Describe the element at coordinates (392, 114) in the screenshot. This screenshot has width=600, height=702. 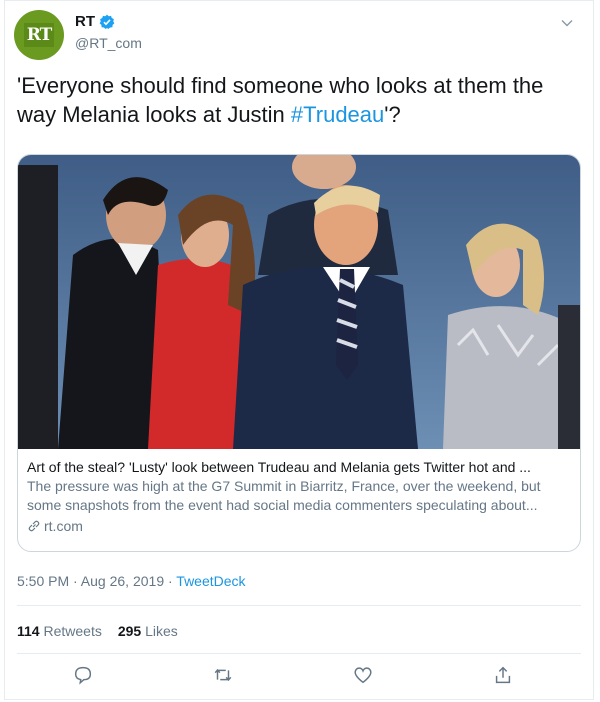
I see `tweet-text-end: '?` at that location.